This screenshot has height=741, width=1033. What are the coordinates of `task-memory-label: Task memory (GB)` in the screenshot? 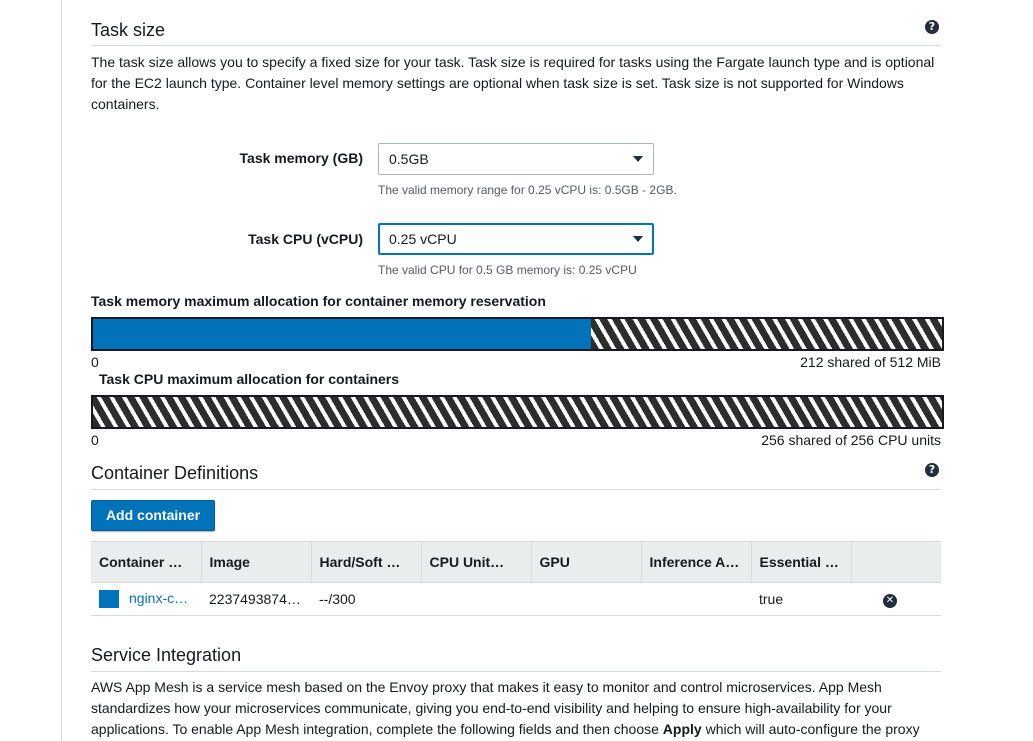 It's located at (301, 158).